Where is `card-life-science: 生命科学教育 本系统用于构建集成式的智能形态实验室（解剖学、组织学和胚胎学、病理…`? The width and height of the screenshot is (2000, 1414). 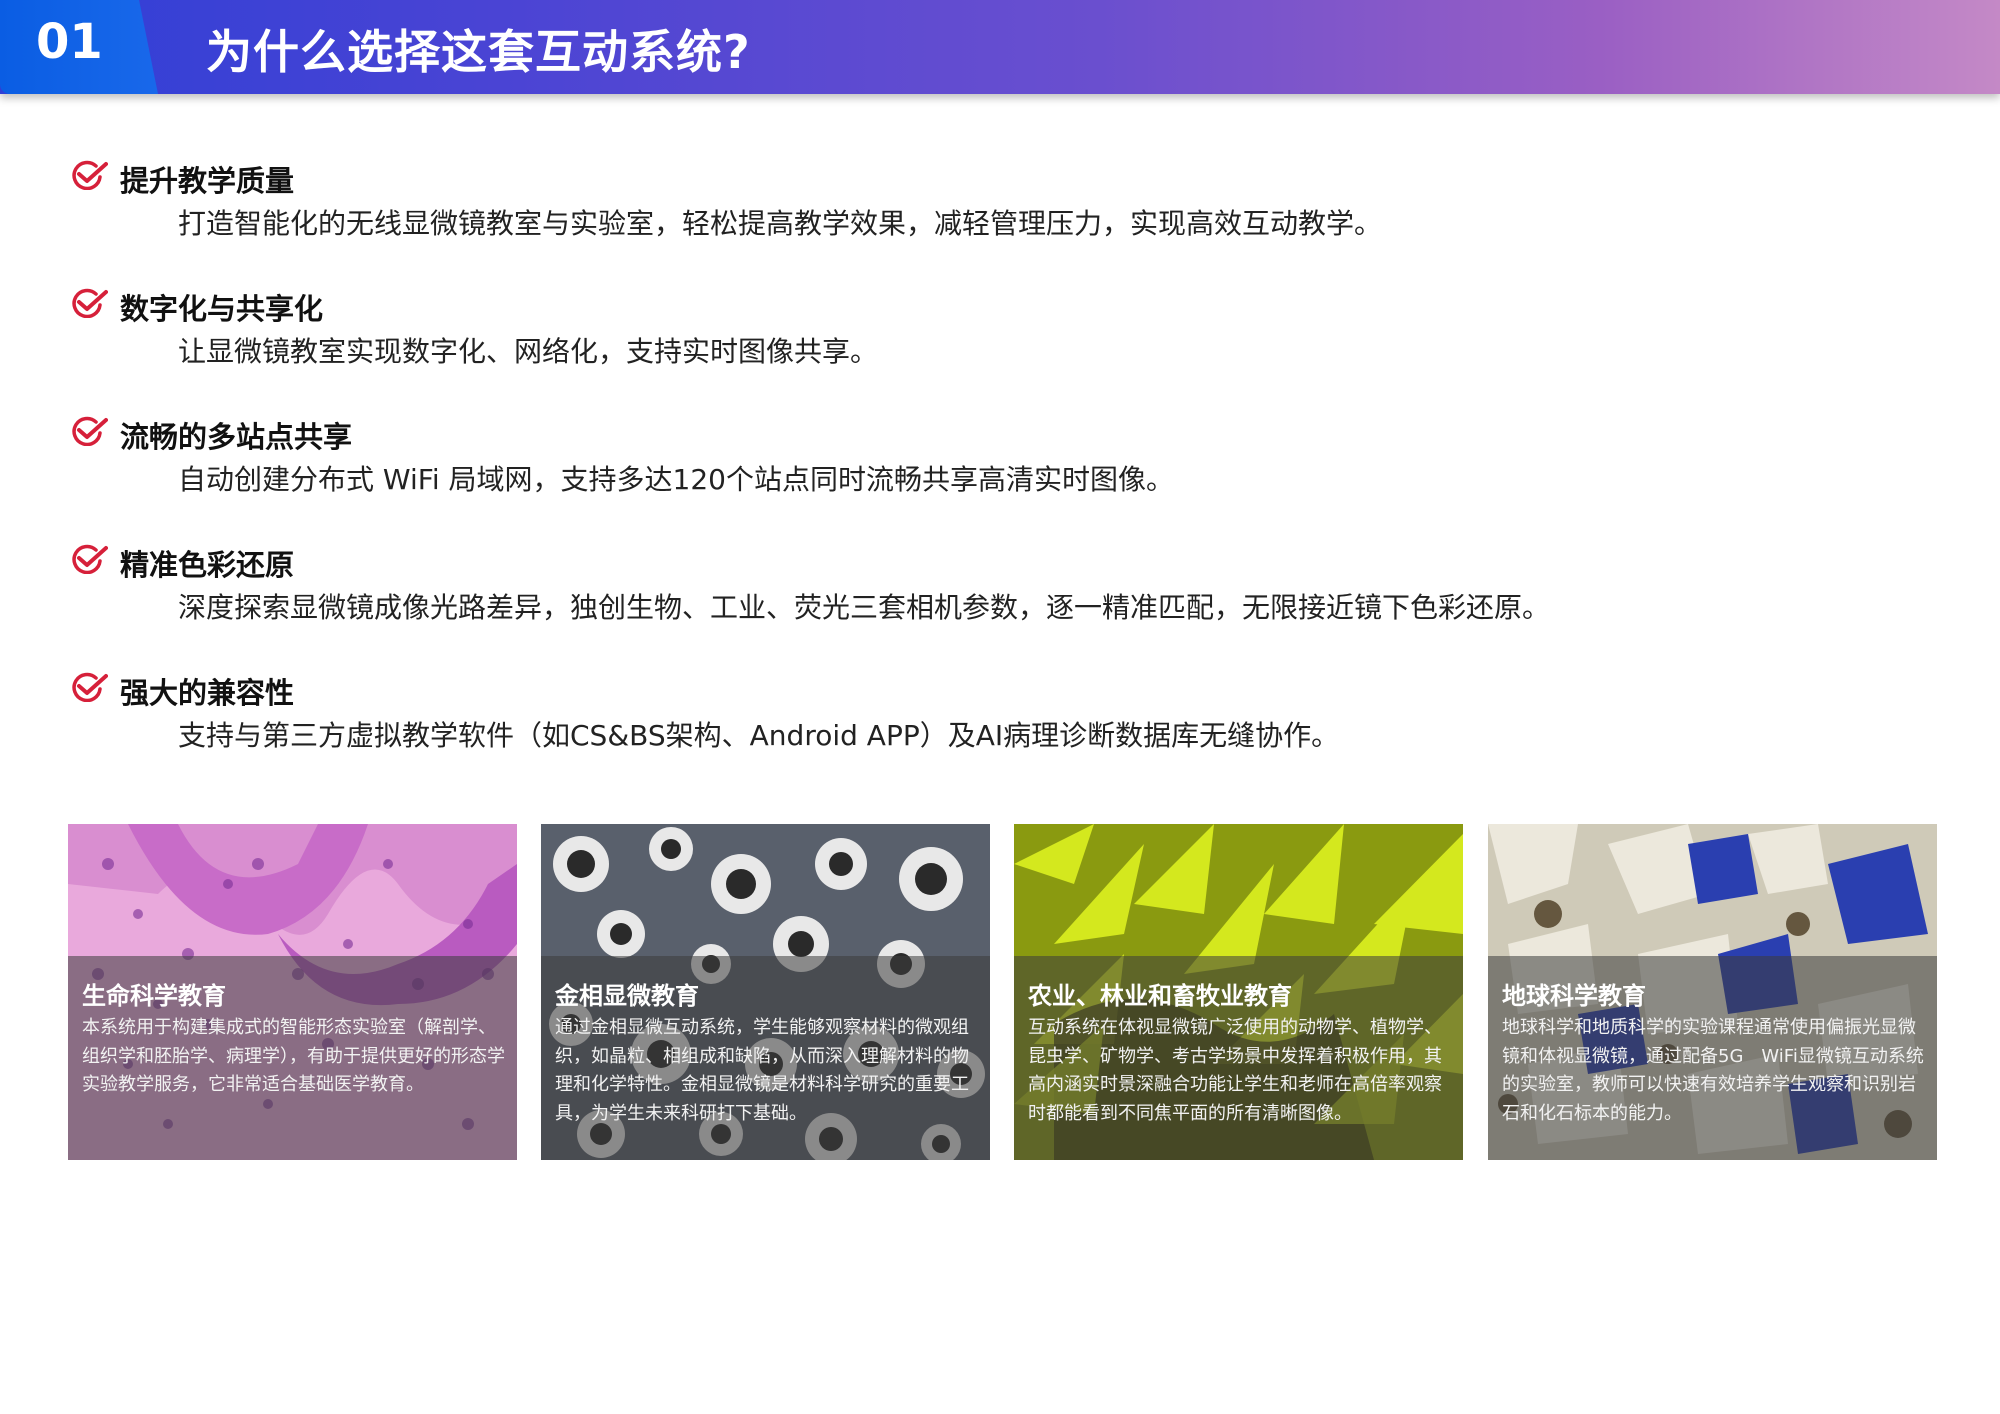 card-life-science: 生命科学教育 本系统用于构建集成式的智能形态实验室（解剖学、组织学和胚胎学、病理… is located at coordinates (292, 992).